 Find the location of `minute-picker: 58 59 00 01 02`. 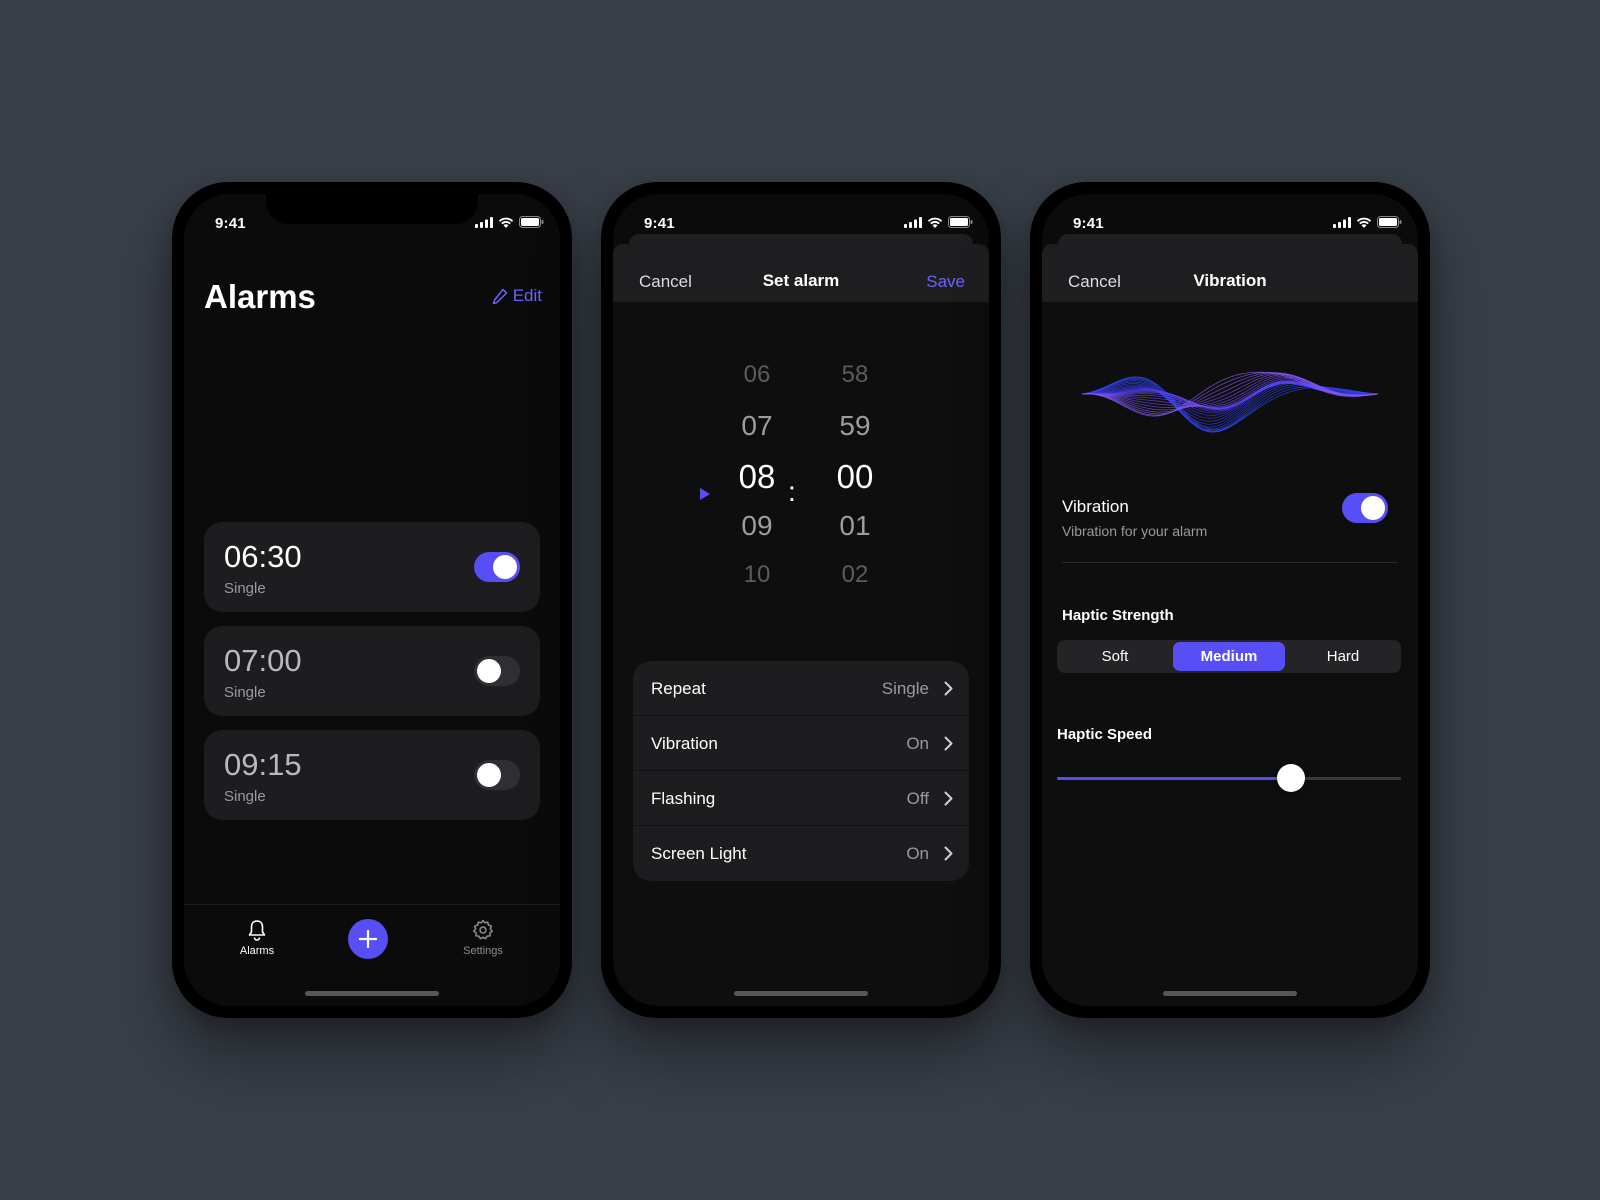

minute-picker: 58 59 00 01 02 is located at coordinates (855, 416).